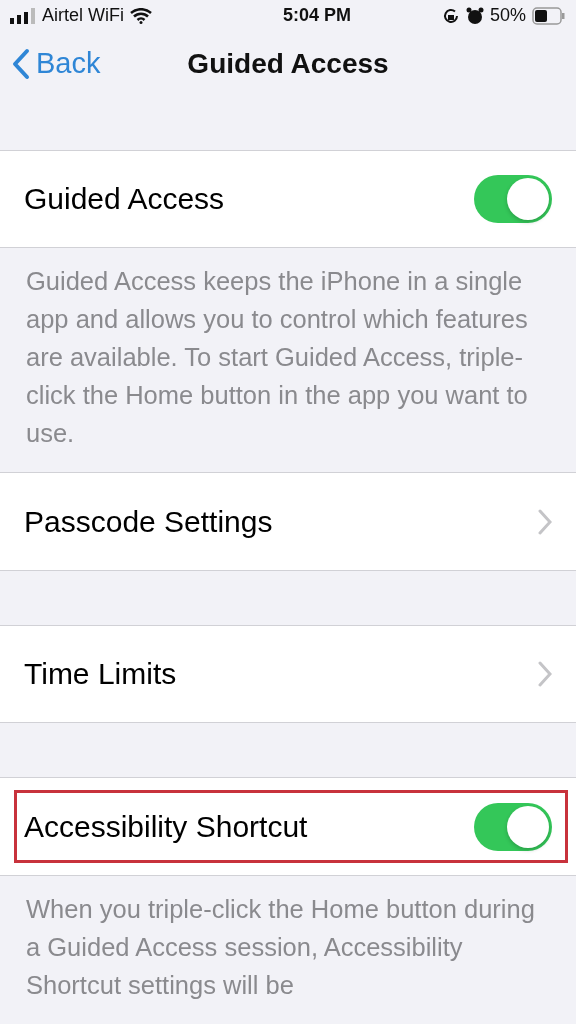  I want to click on chevron-left-icon, so click(21, 63).